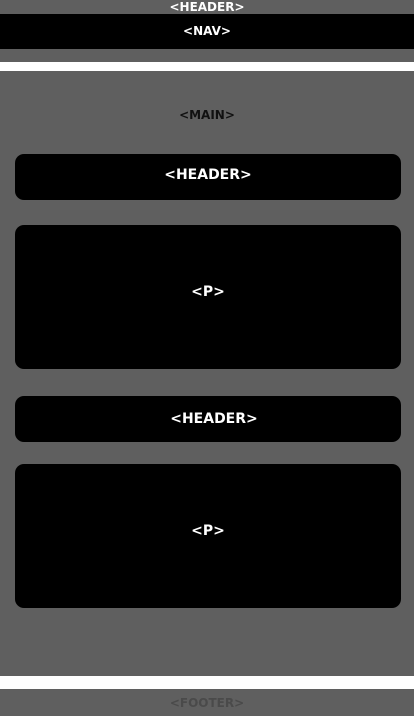  Describe the element at coordinates (207, 66) in the screenshot. I see `top-divider-strip` at that location.